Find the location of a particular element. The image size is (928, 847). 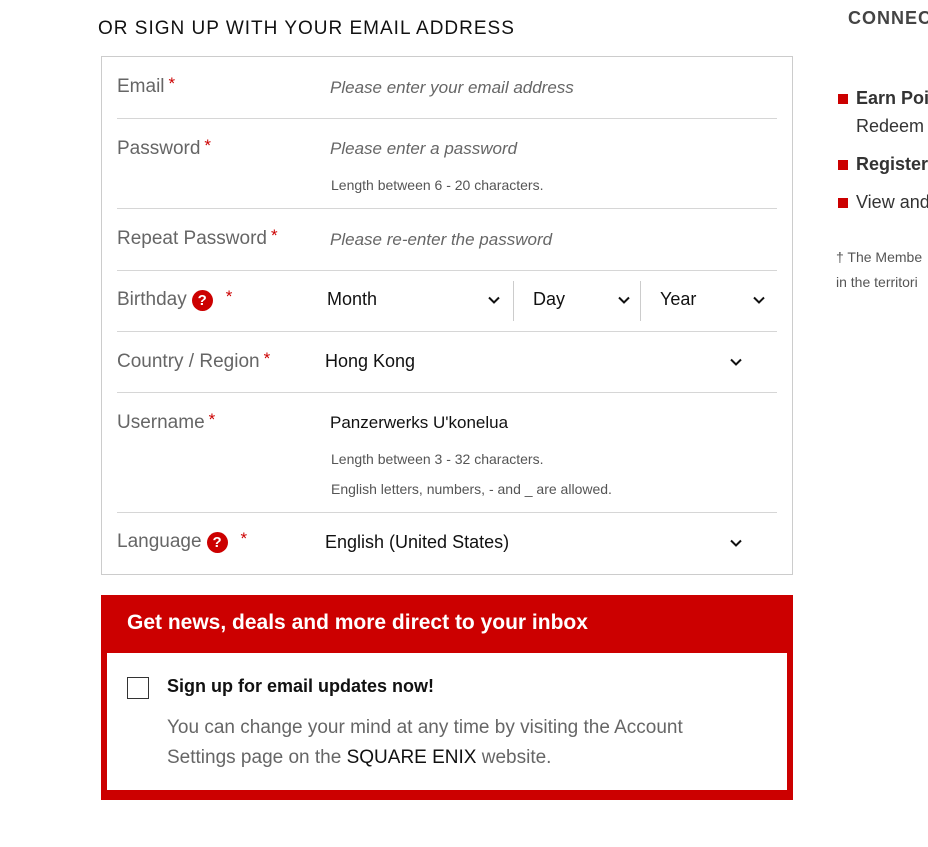

benefit-bold: Earn Poir is located at coordinates (892, 98).